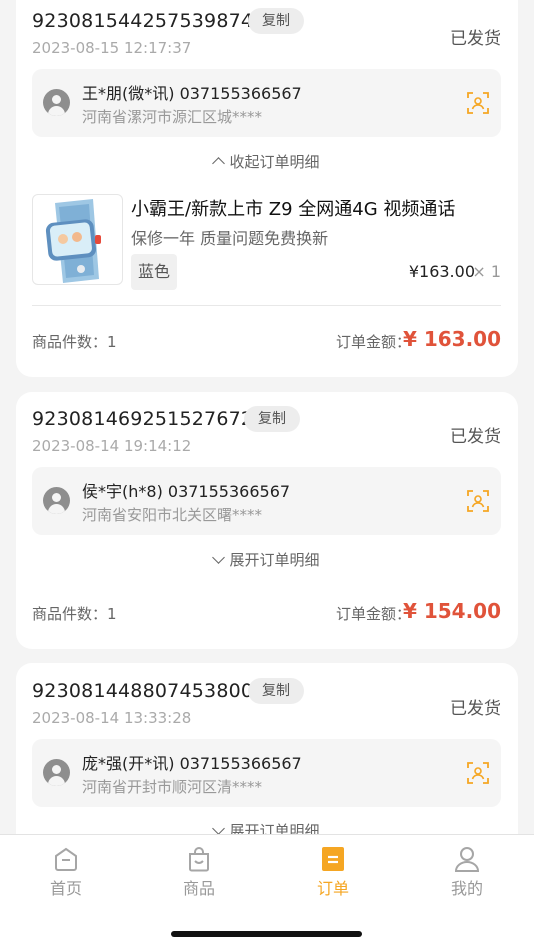 The height and width of the screenshot is (950, 534). Describe the element at coordinates (293, 208) in the screenshot. I see `product-title: 小霸王/新款上市 Z9 全网通4G 视频通话` at that location.